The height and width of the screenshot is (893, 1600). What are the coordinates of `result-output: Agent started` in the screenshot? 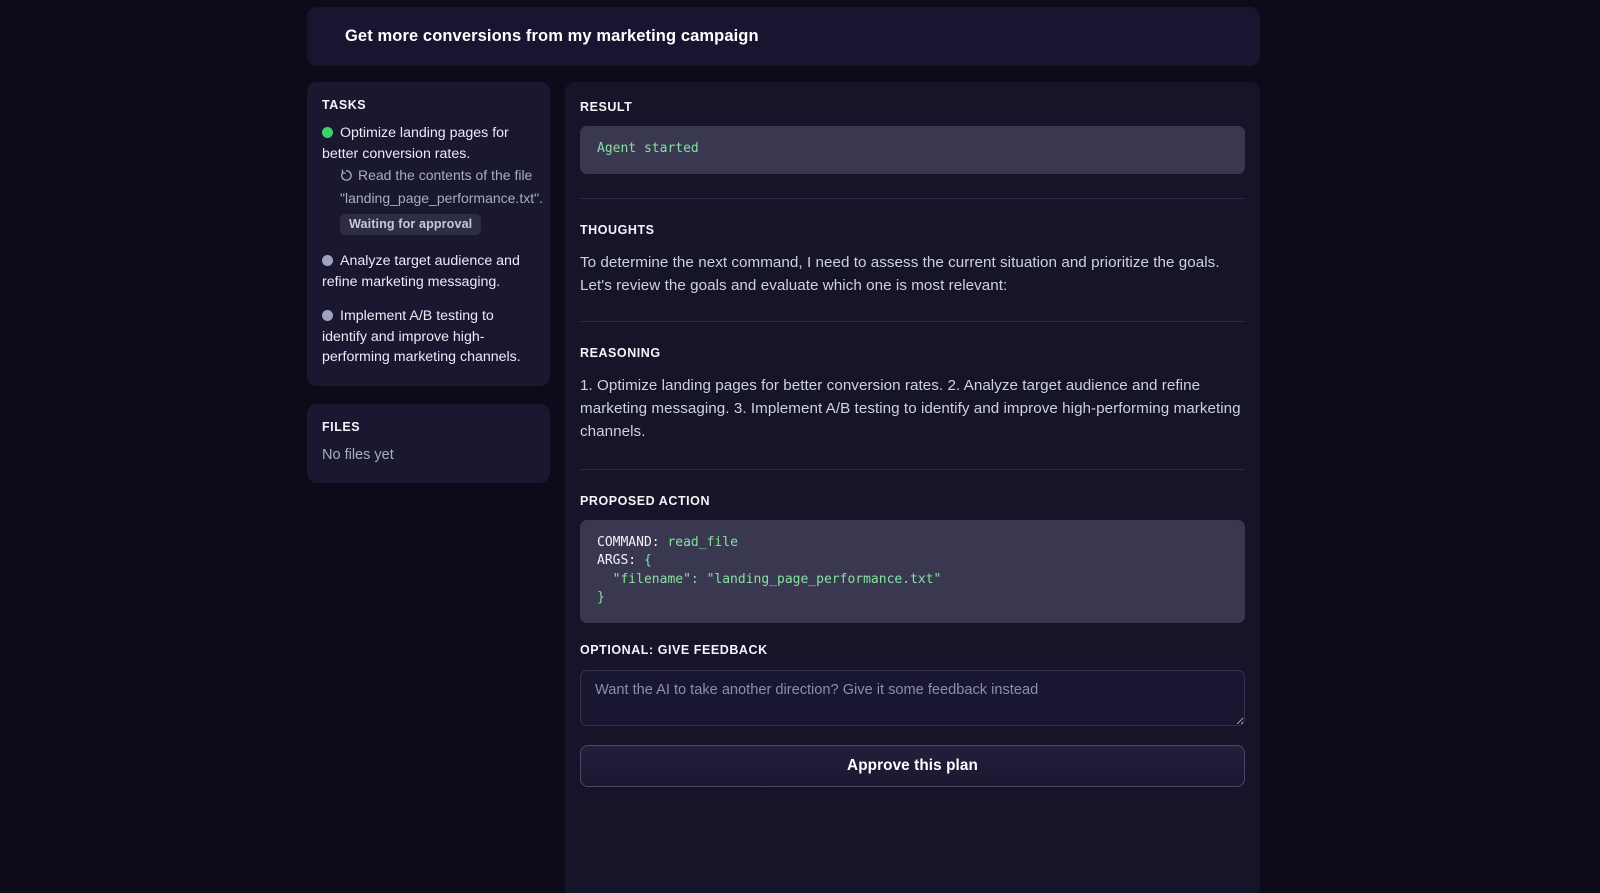 It's located at (912, 150).